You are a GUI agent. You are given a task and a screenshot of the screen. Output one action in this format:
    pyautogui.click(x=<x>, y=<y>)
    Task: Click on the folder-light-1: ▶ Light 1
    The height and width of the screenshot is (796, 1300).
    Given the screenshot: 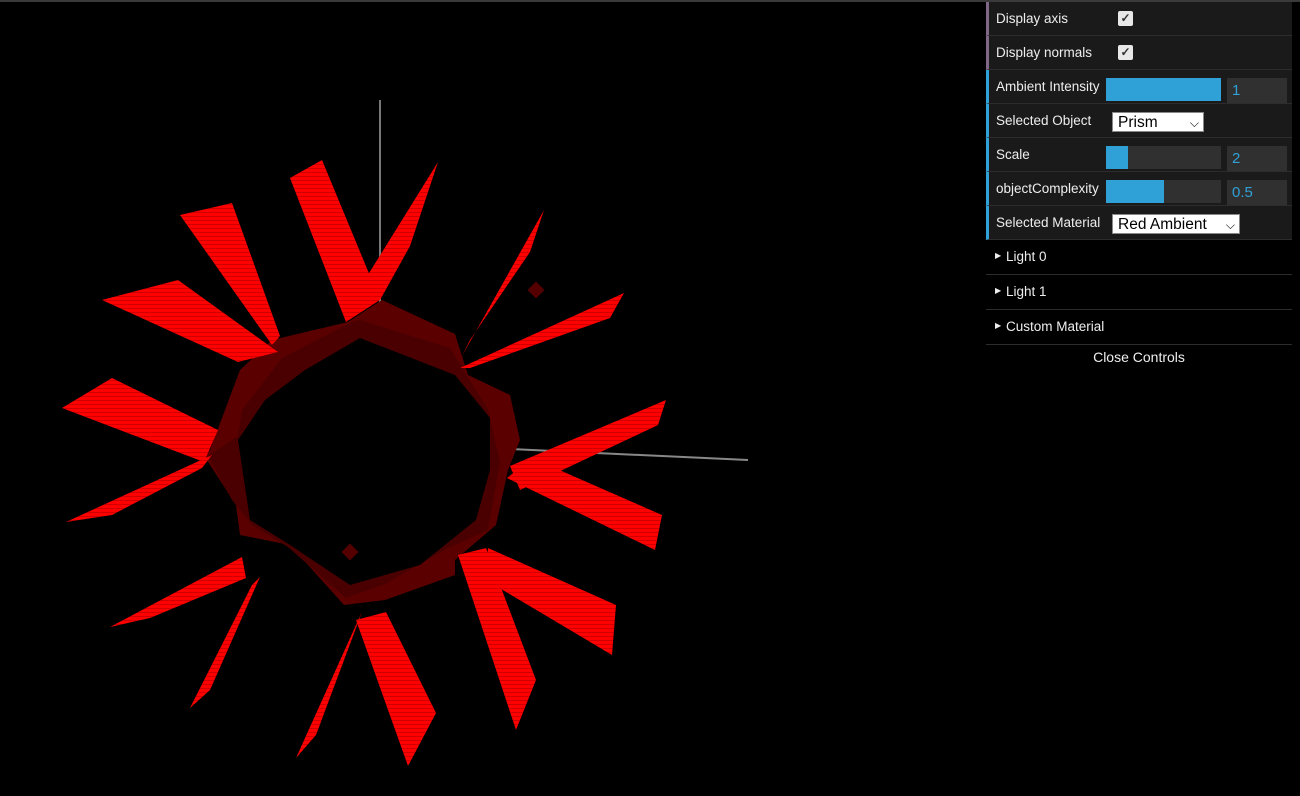 What is the action you would take?
    pyautogui.click(x=1139, y=292)
    